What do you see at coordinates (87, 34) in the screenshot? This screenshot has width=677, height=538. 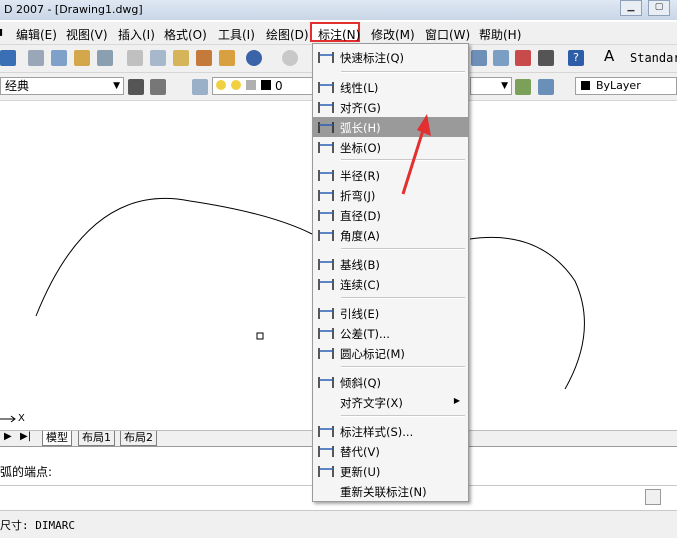 I see `menu-view: 视图(V)` at bounding box center [87, 34].